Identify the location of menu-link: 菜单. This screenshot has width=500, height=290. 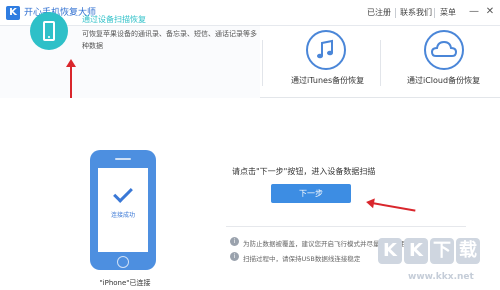
(448, 13).